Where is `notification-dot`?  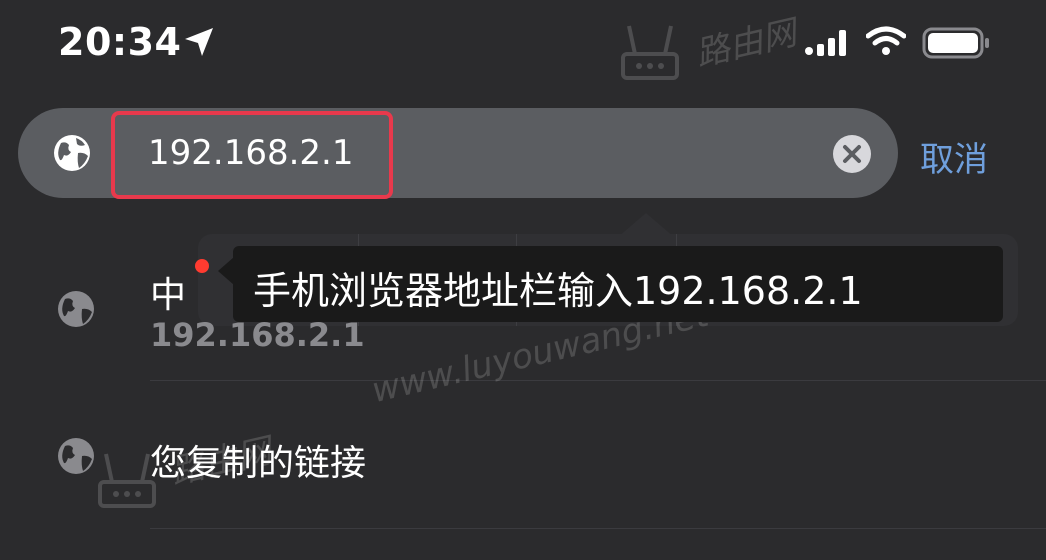 notification-dot is located at coordinates (202, 266).